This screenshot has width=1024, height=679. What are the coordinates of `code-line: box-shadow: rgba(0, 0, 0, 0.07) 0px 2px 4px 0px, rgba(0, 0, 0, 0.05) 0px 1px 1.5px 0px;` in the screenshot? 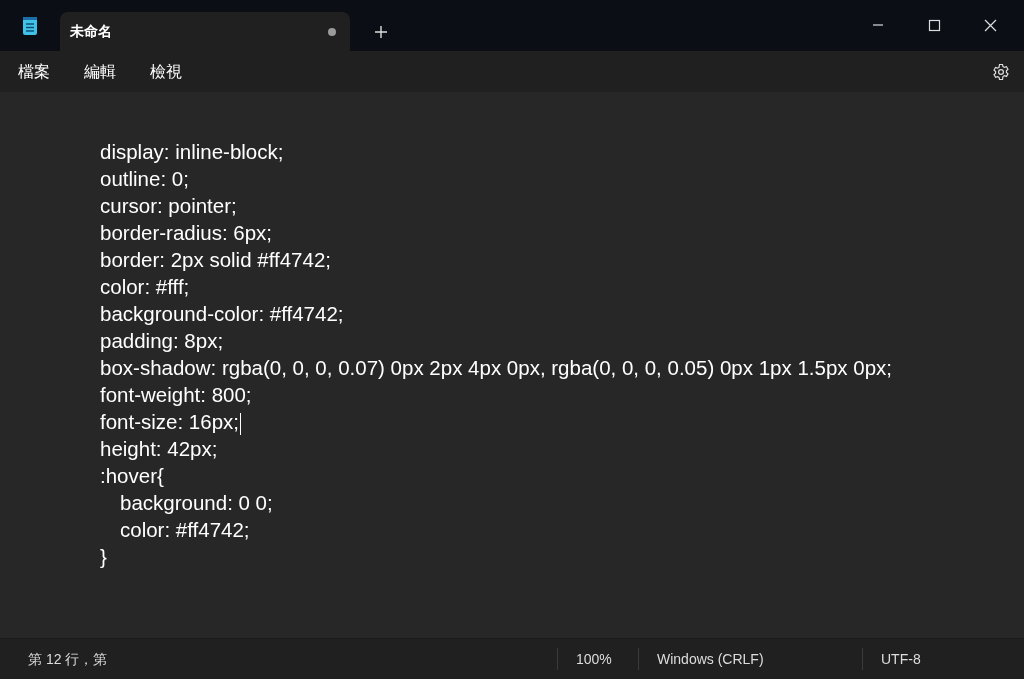 It's located at (496, 368).